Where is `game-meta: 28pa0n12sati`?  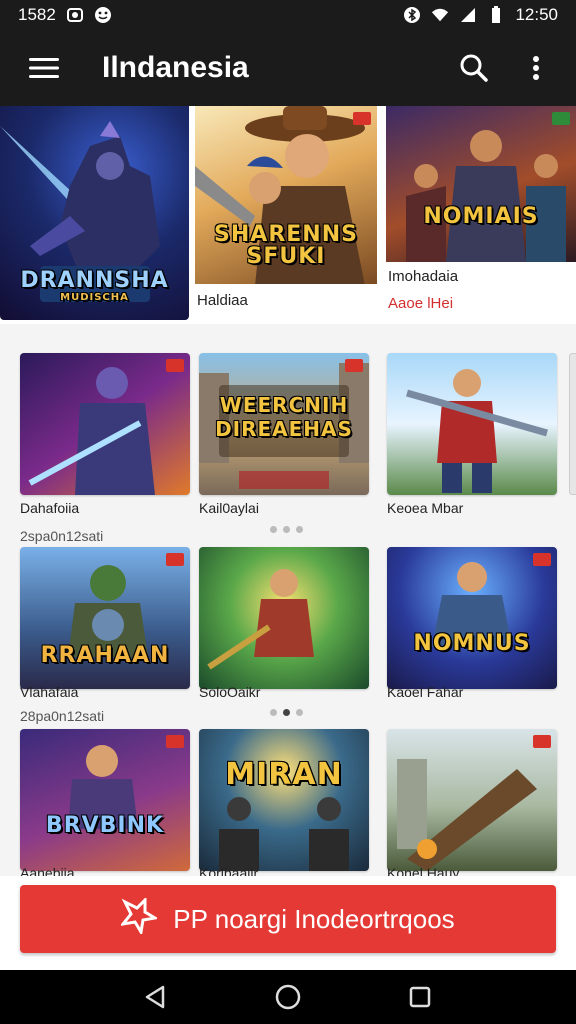 game-meta: 28pa0n12sati is located at coordinates (62, 716).